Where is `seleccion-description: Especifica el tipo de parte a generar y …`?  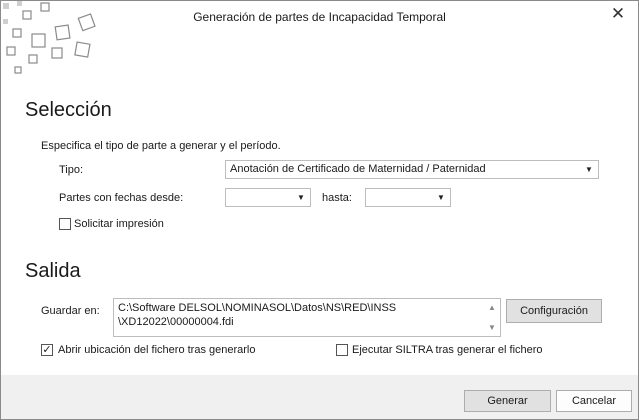
seleccion-description: Especifica el tipo de parte a generar y … is located at coordinates (161, 146).